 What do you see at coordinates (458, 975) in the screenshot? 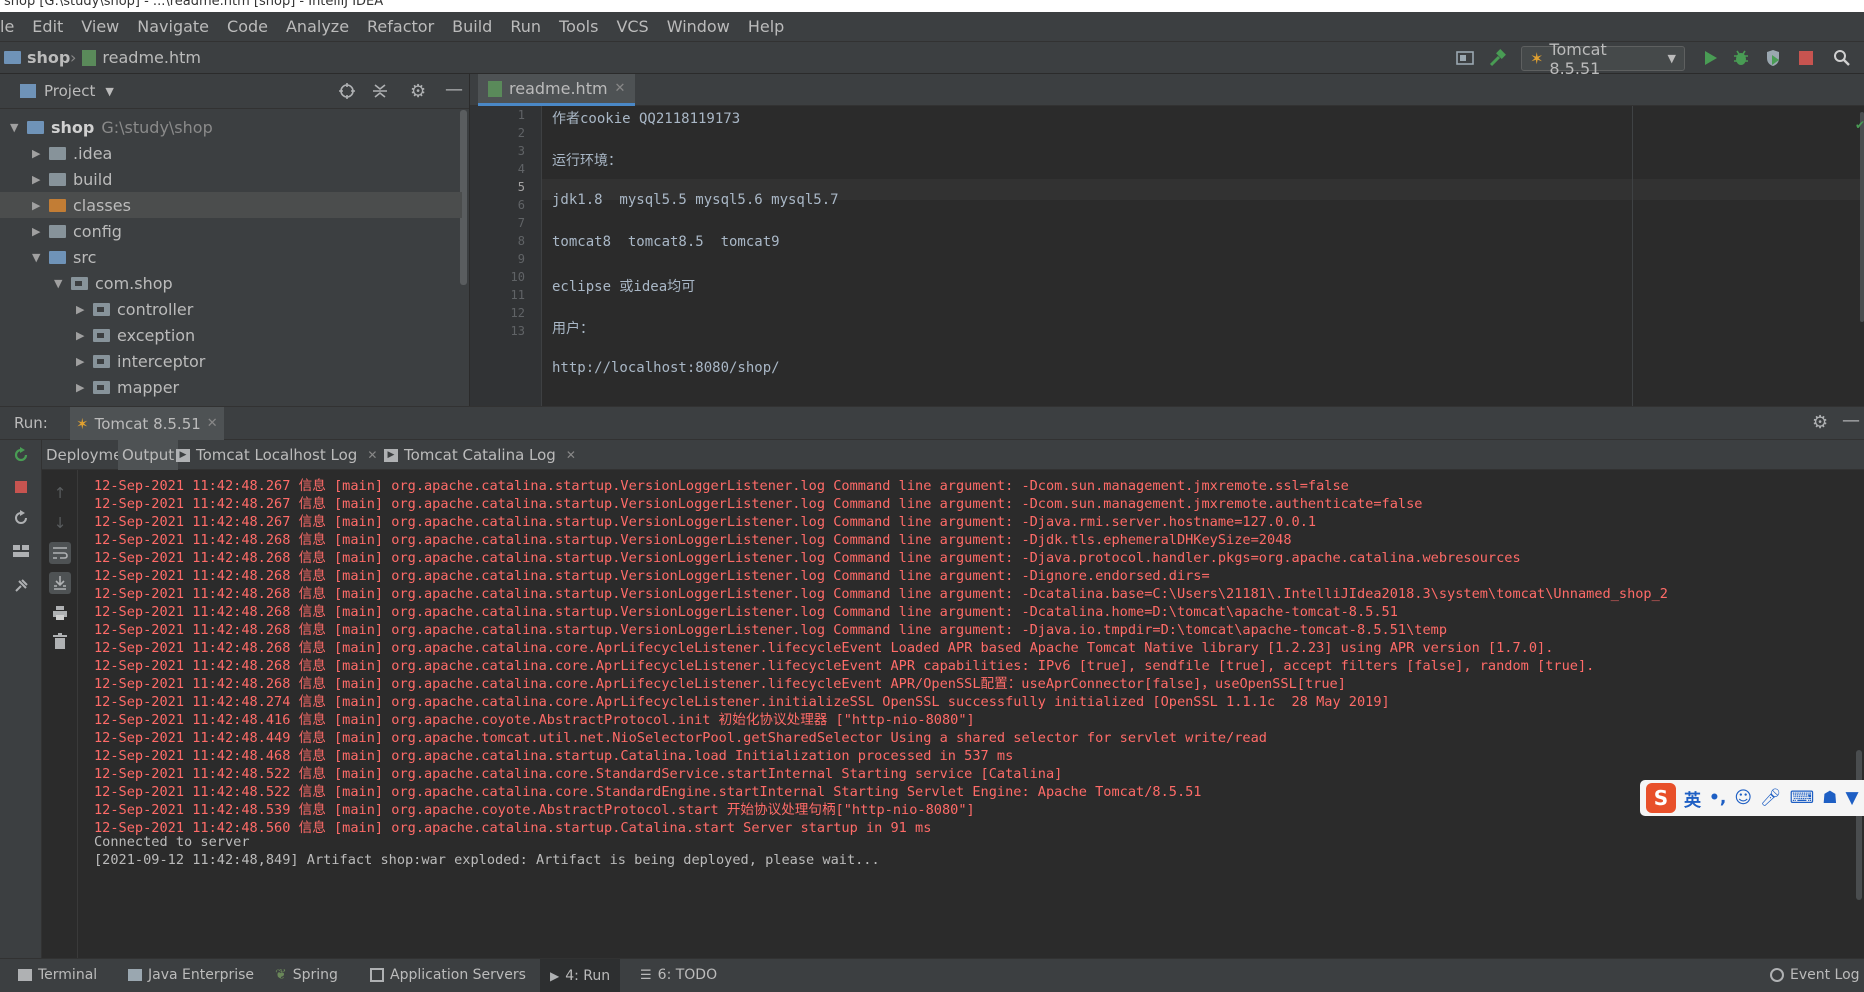
I see `tool-window-label: Application Servers` at bounding box center [458, 975].